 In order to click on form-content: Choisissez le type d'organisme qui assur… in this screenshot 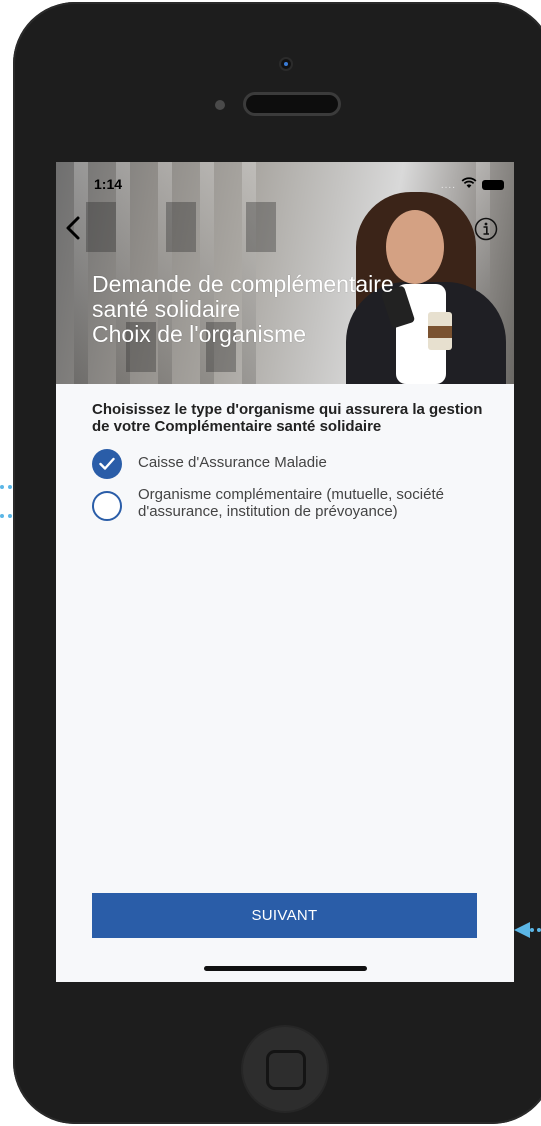, I will do `click(292, 464)`.